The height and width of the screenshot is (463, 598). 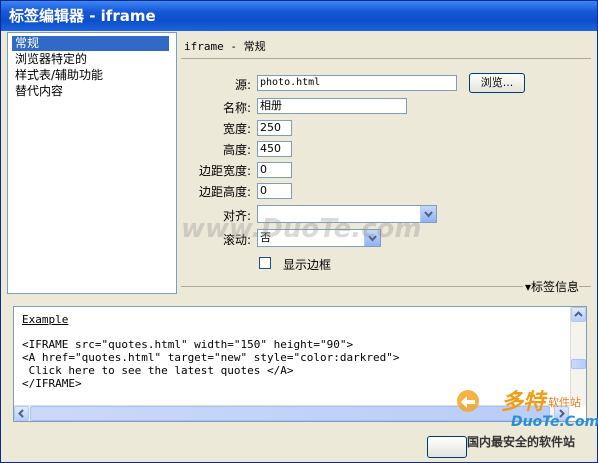 I want to click on src-label: 源:, so click(x=242, y=85).